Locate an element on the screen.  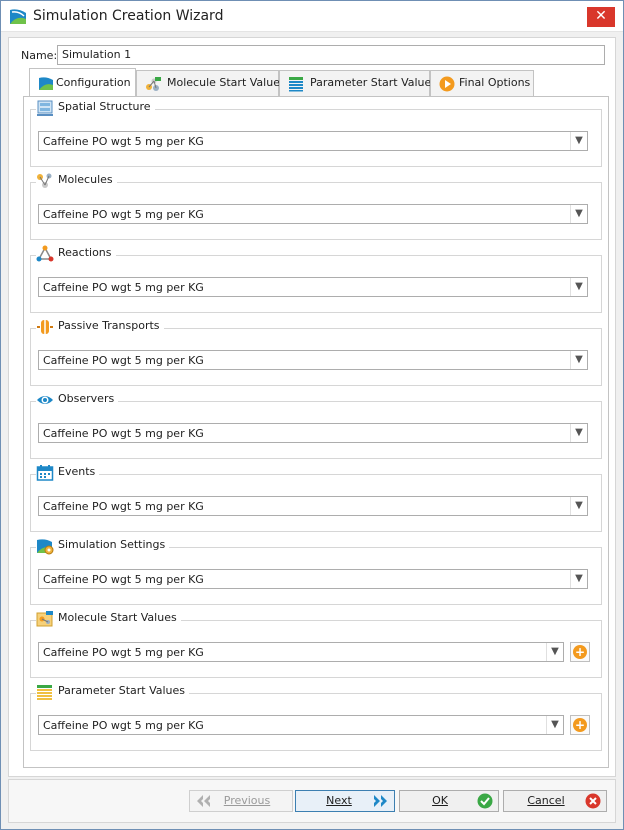
double-chevron-right-icon is located at coordinates (380, 801).